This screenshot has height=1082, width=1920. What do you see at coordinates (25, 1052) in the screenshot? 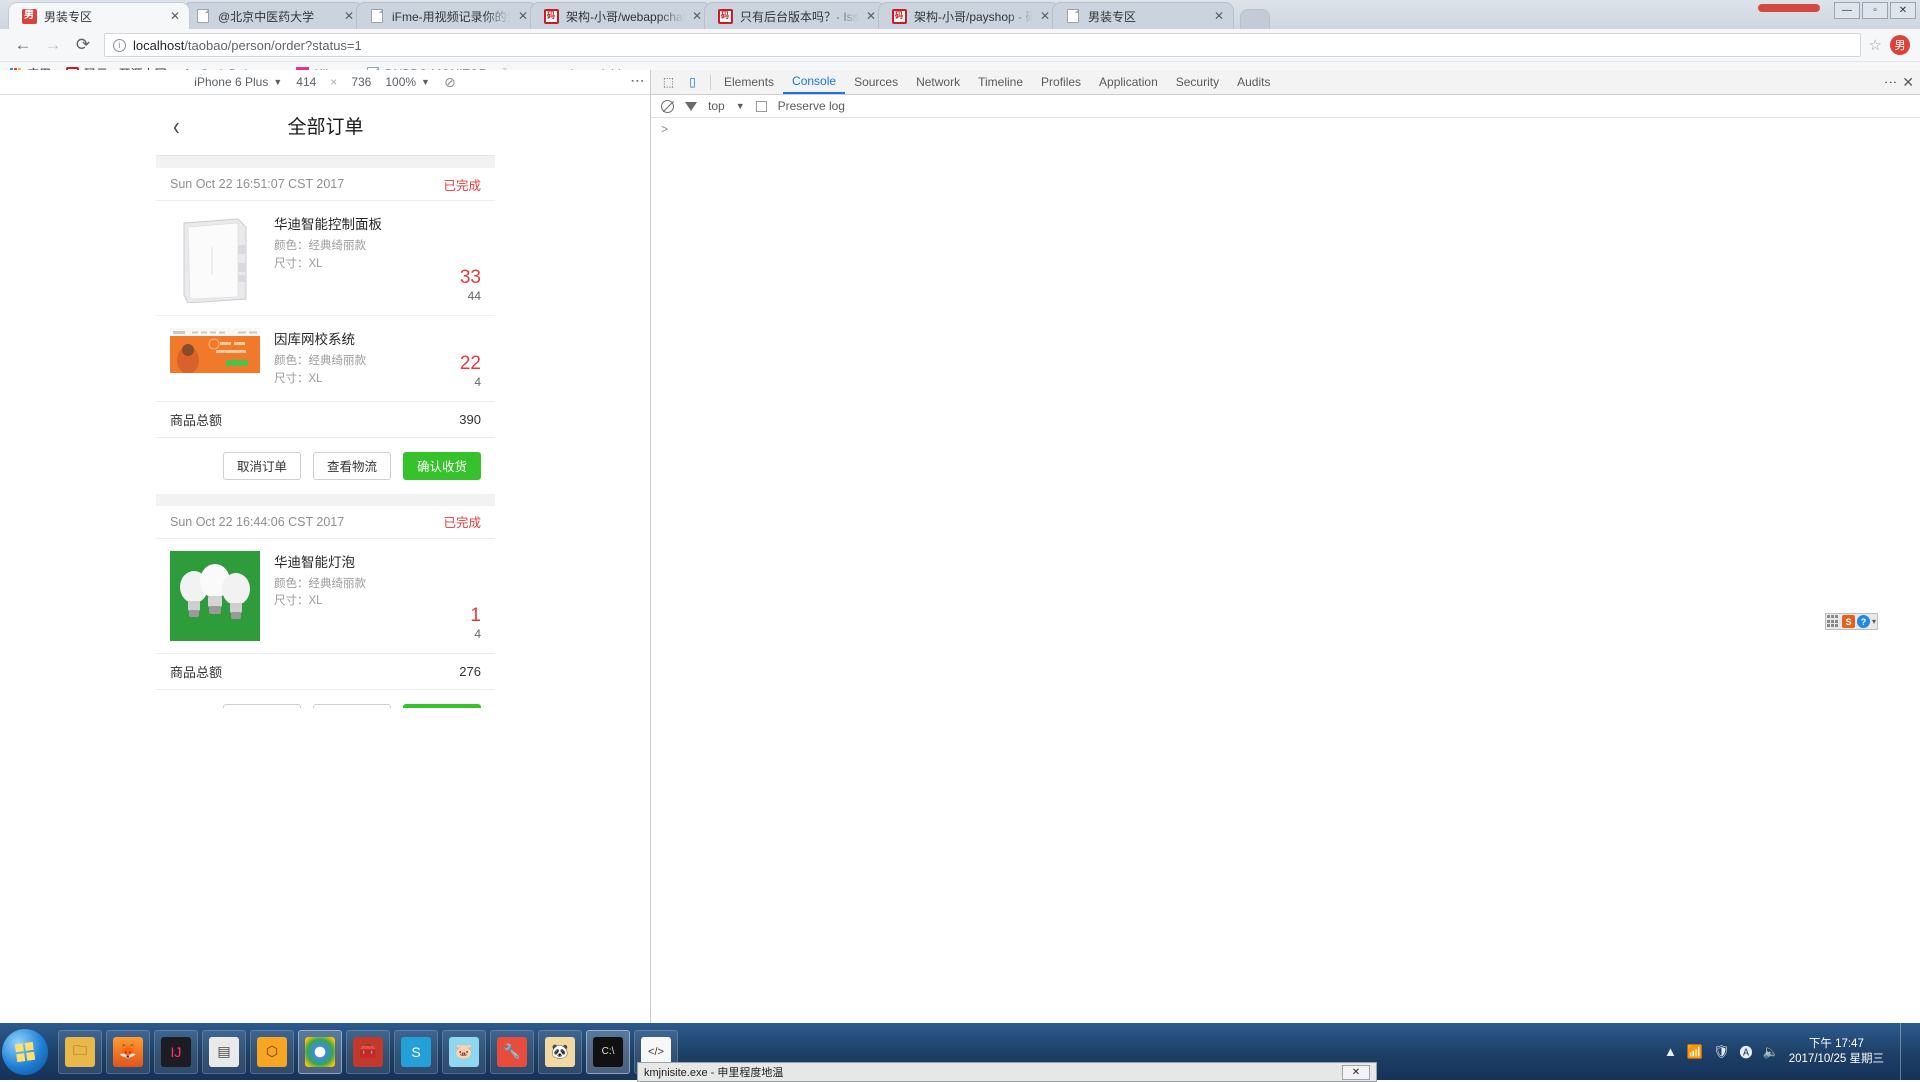
I see `start-button` at bounding box center [25, 1052].